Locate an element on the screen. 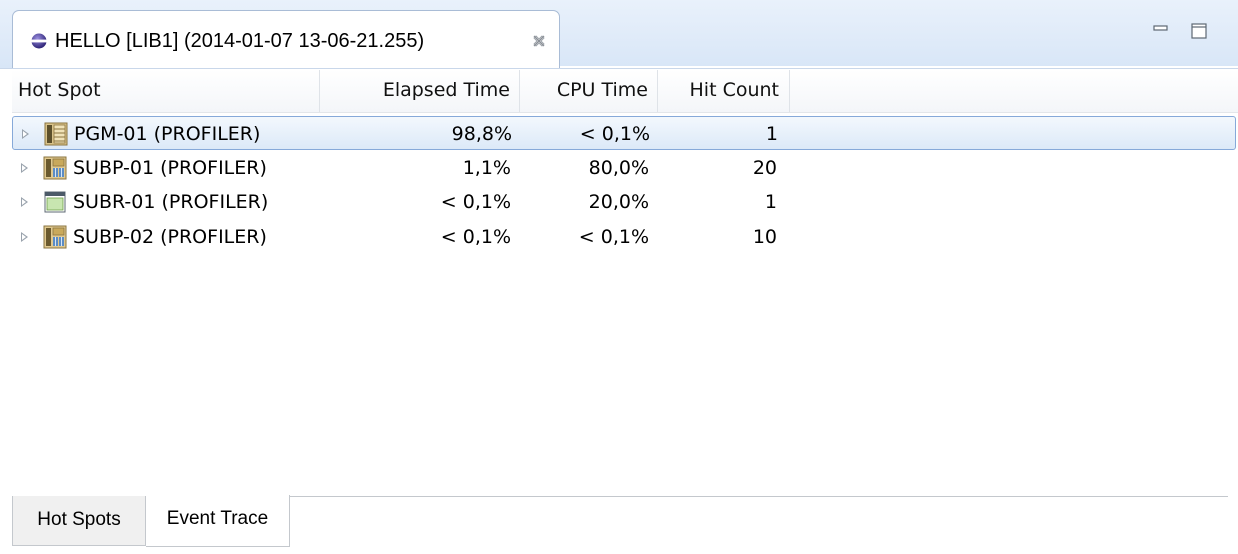 The width and height of the screenshot is (1238, 554). editor-tab: HELLO [LIB1] (2014-01-07 13-06-21.255) is located at coordinates (286, 39).